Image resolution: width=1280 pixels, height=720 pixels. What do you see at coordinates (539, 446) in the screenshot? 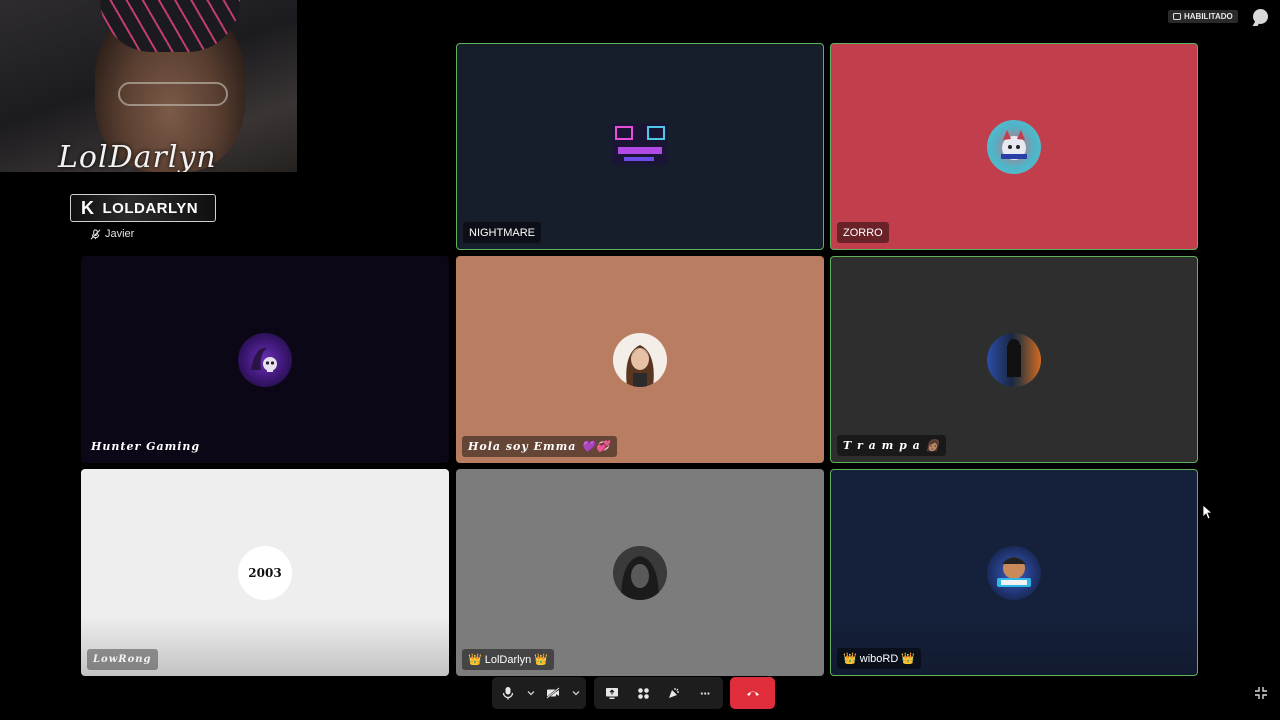
I see `participant-name: Hola soy Emma 💜💞` at bounding box center [539, 446].